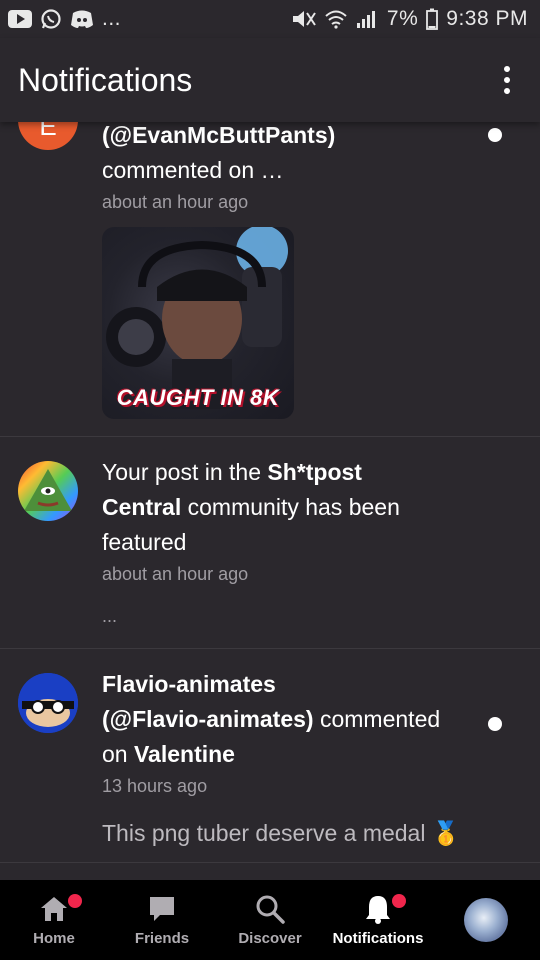 The width and height of the screenshot is (540, 960). I want to click on more-options-icon, so click(507, 80).